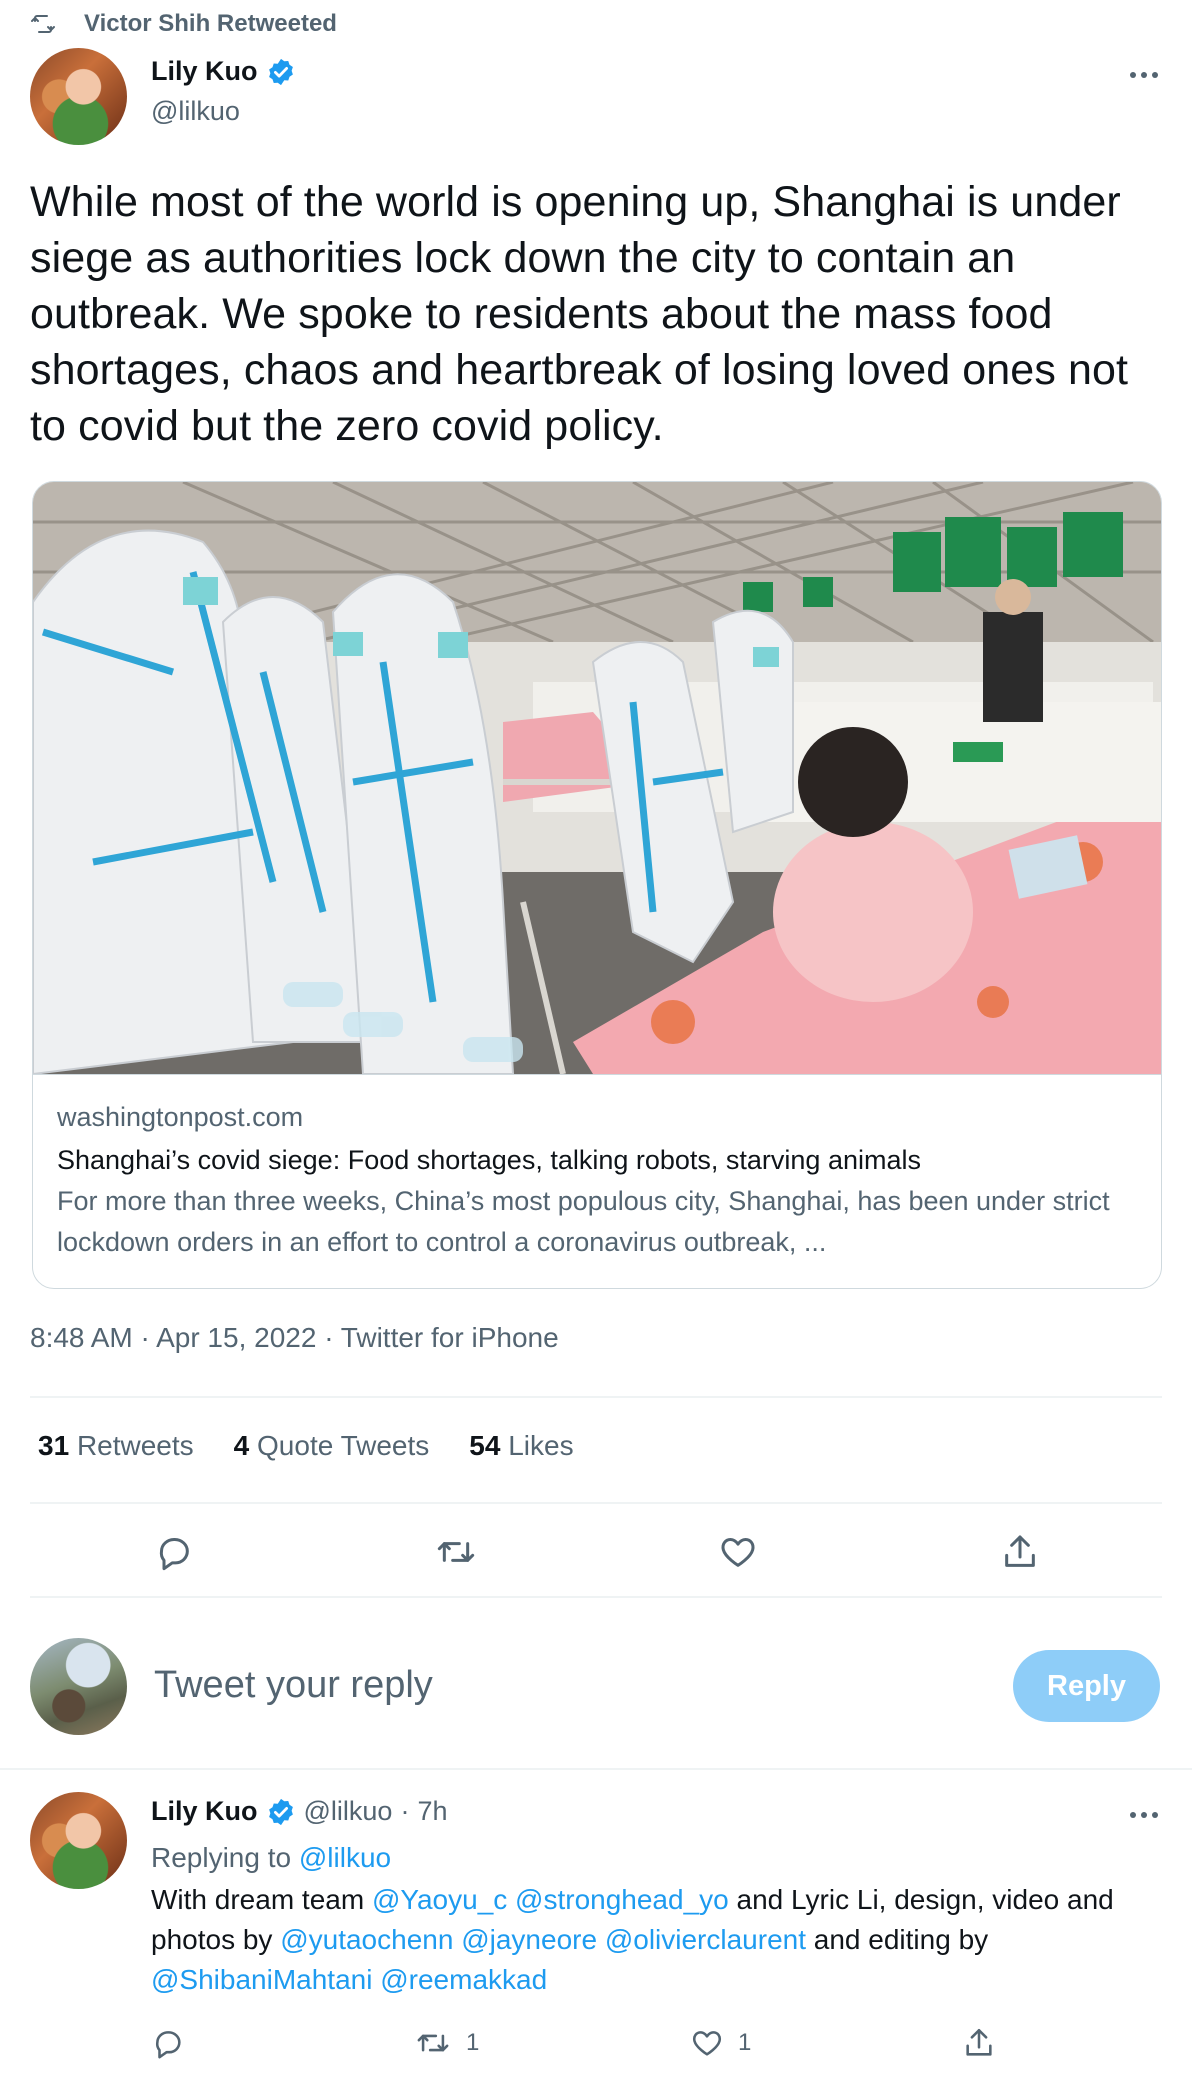 The width and height of the screenshot is (1192, 2088). What do you see at coordinates (180, 1117) in the screenshot?
I see `card-domain: washingtonpost.com` at bounding box center [180, 1117].